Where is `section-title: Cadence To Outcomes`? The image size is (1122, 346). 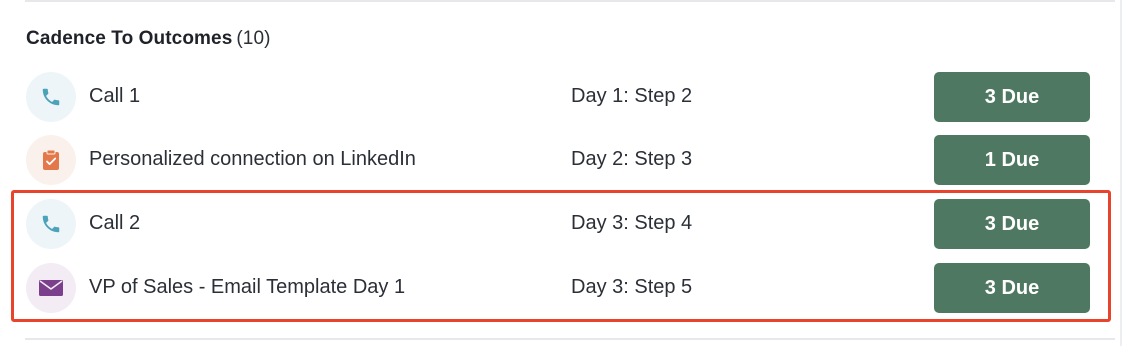
section-title: Cadence To Outcomes is located at coordinates (129, 38).